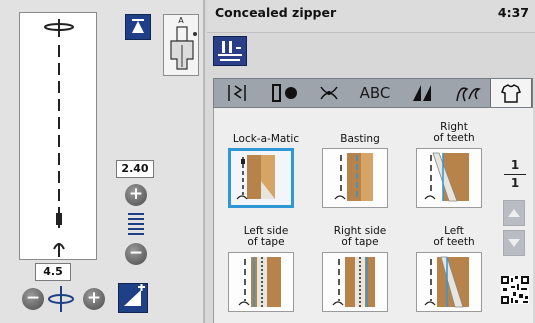  I want to click on utility-stitches-icon, so click(237, 93).